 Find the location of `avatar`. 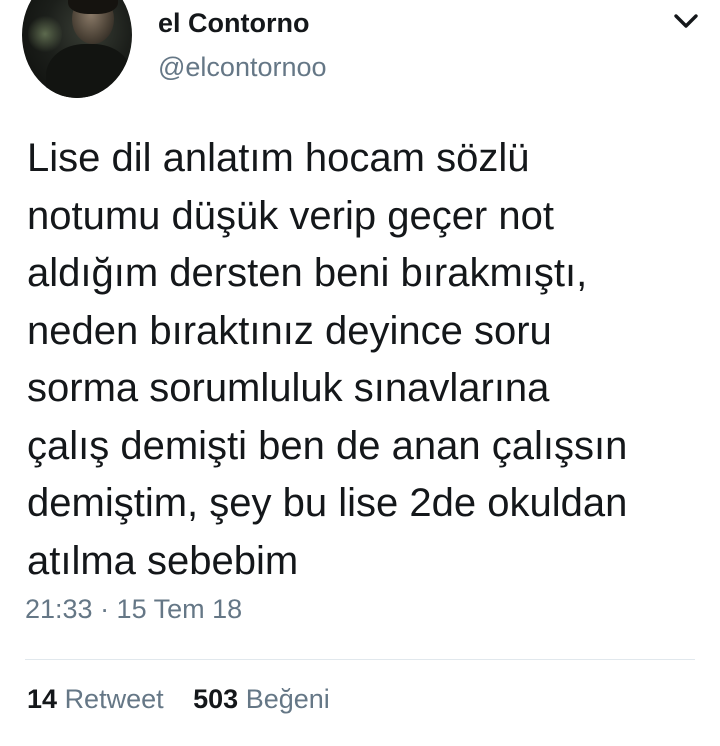

avatar is located at coordinates (77, 49).